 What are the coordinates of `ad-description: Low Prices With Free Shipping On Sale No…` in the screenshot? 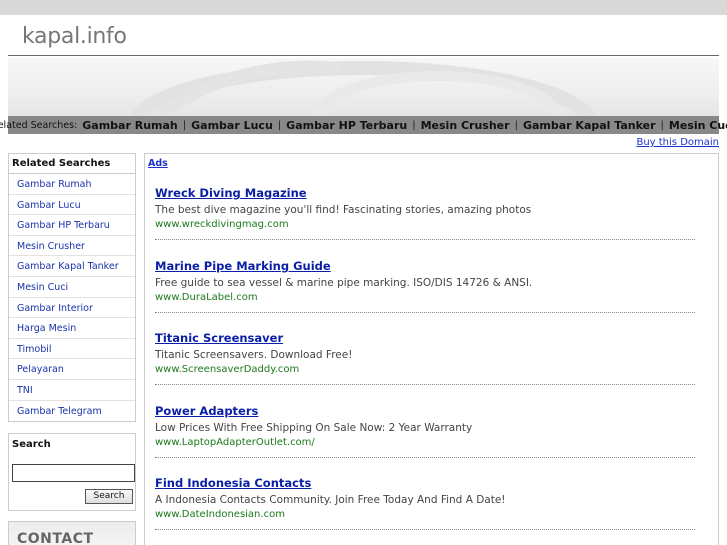 It's located at (314, 428).